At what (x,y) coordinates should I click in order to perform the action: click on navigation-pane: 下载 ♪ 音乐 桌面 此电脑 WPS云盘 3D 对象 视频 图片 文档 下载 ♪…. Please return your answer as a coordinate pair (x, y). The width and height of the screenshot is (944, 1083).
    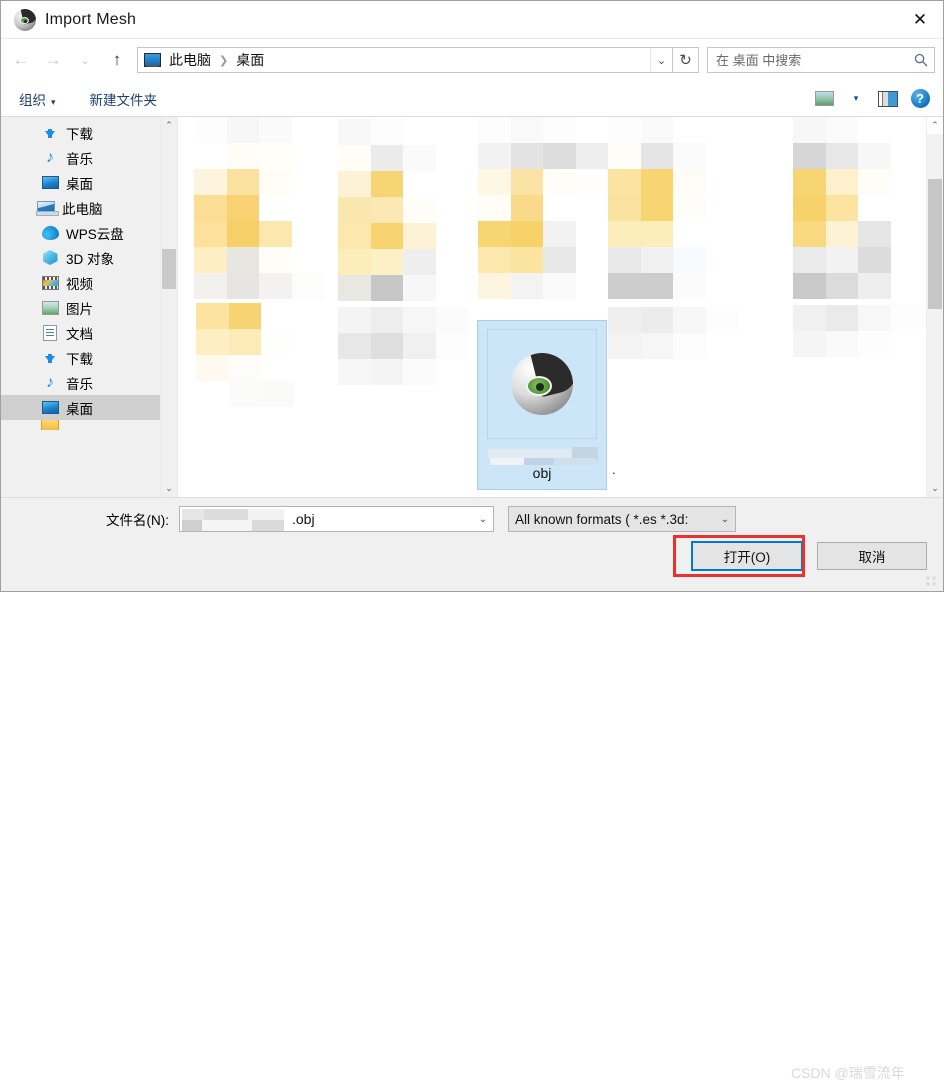
    Looking at the image, I should click on (89, 307).